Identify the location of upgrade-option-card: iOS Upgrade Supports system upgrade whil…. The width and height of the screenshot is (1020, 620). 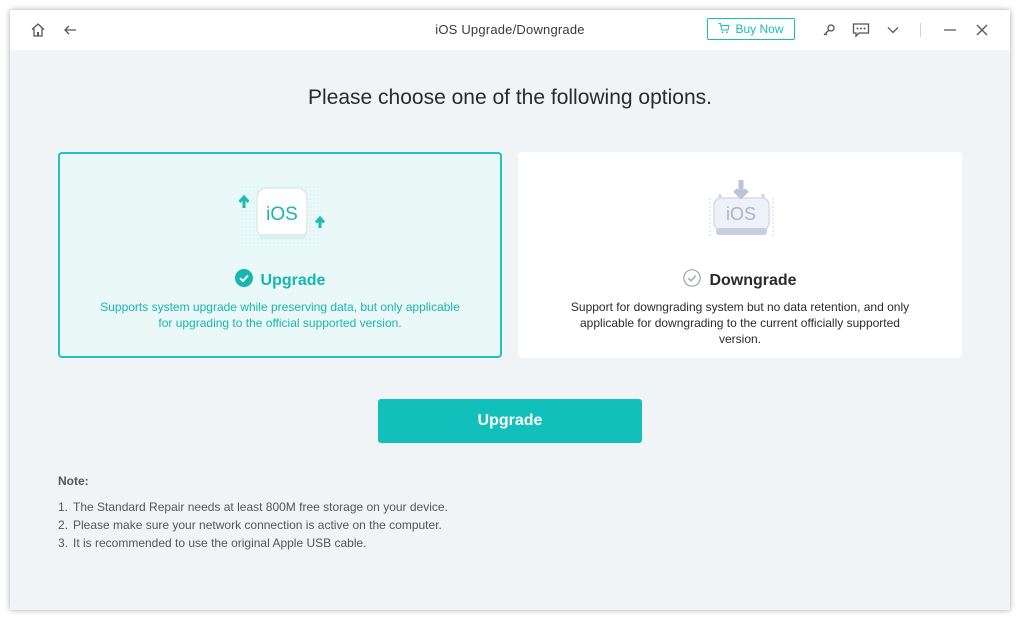
(280, 255).